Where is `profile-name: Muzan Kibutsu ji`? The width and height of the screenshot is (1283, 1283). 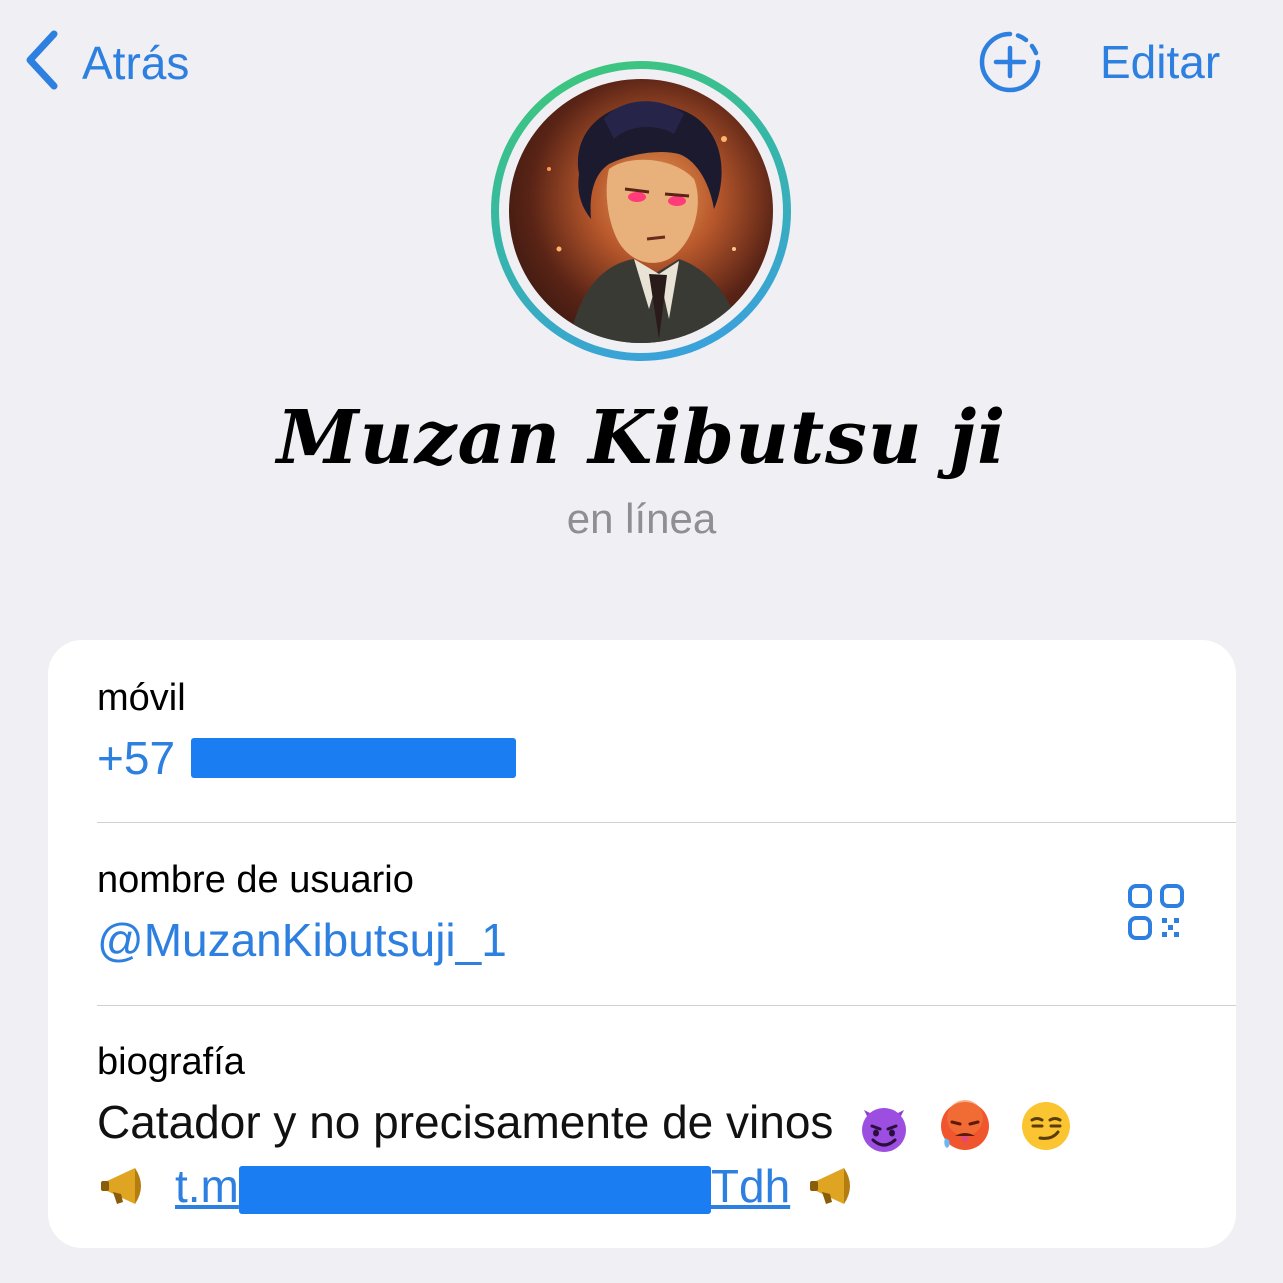
profile-name: Muzan Kibutsu ji is located at coordinates (641, 438).